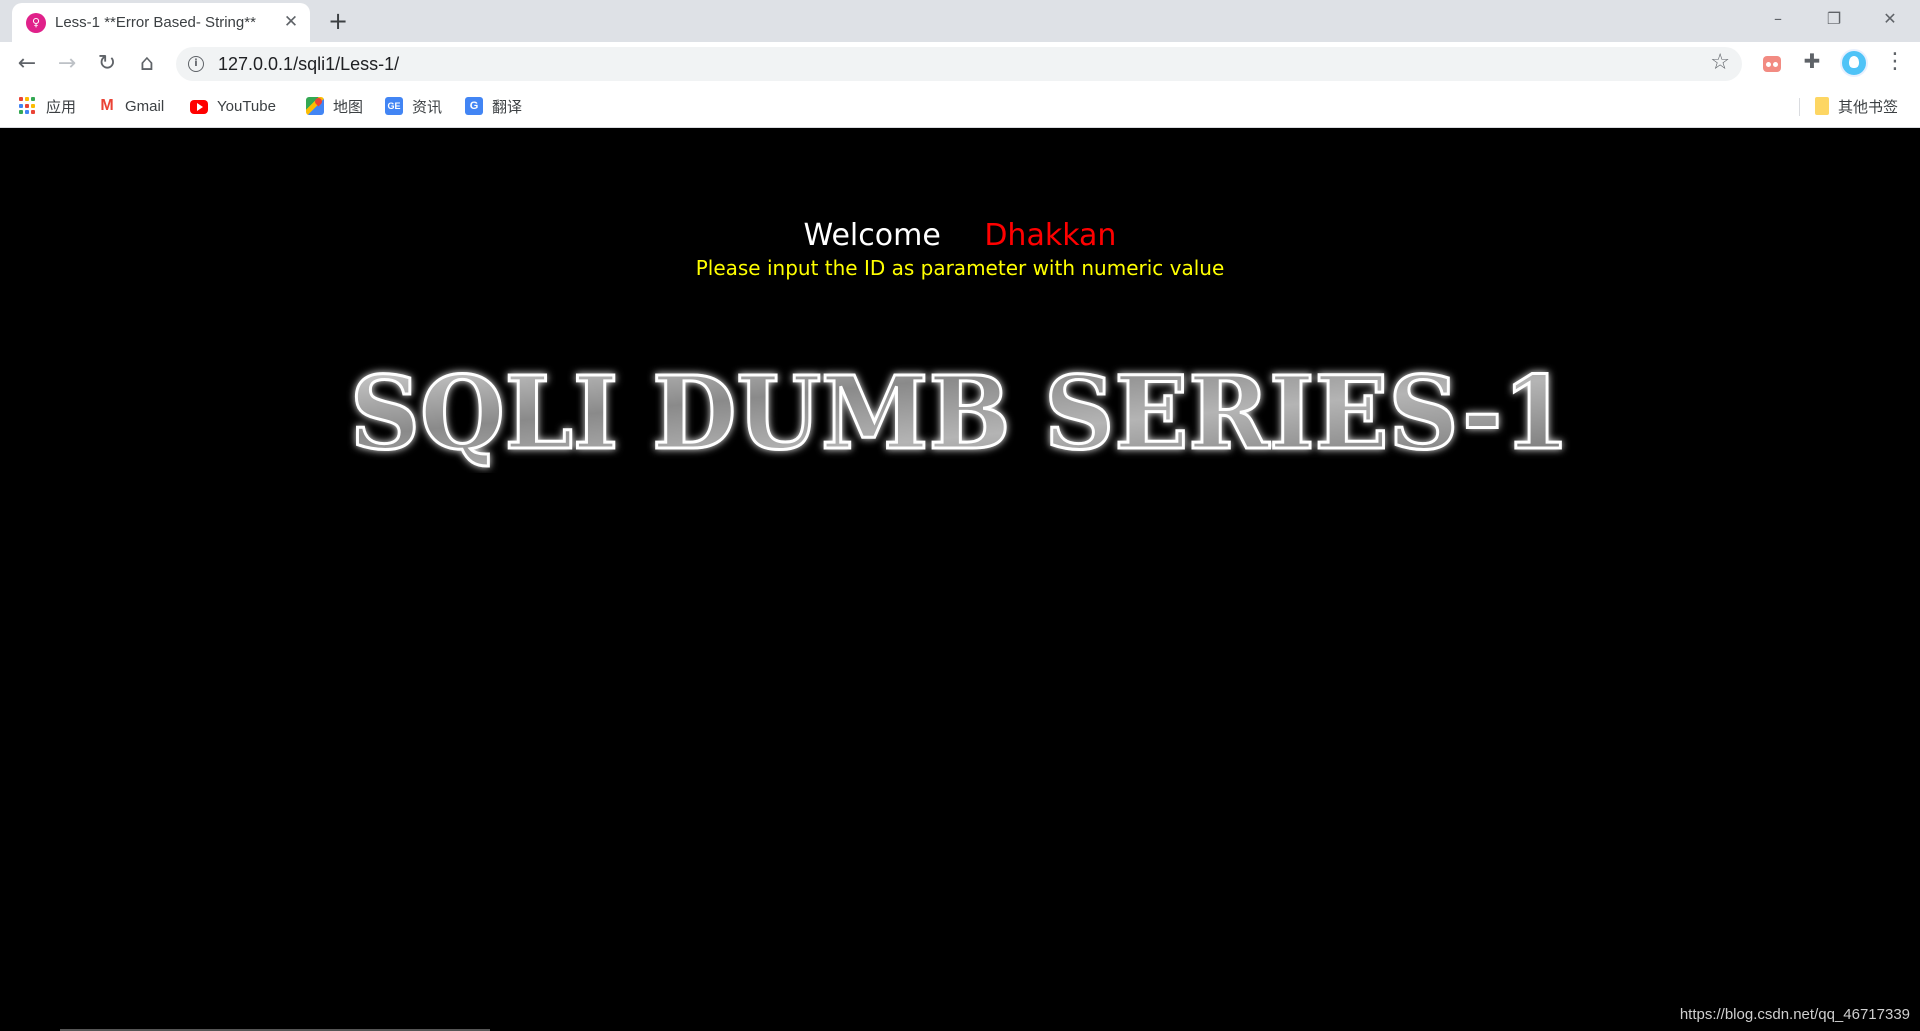  What do you see at coordinates (27, 64) in the screenshot?
I see `back-icon: ←` at bounding box center [27, 64].